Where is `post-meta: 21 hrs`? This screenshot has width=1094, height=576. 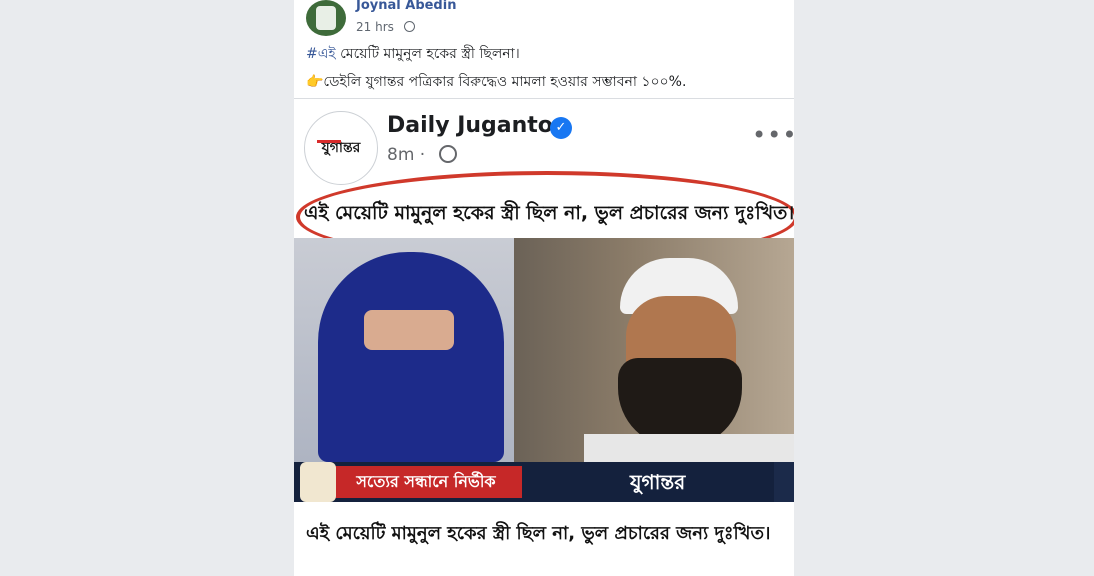 post-meta: 21 hrs is located at coordinates (385, 27).